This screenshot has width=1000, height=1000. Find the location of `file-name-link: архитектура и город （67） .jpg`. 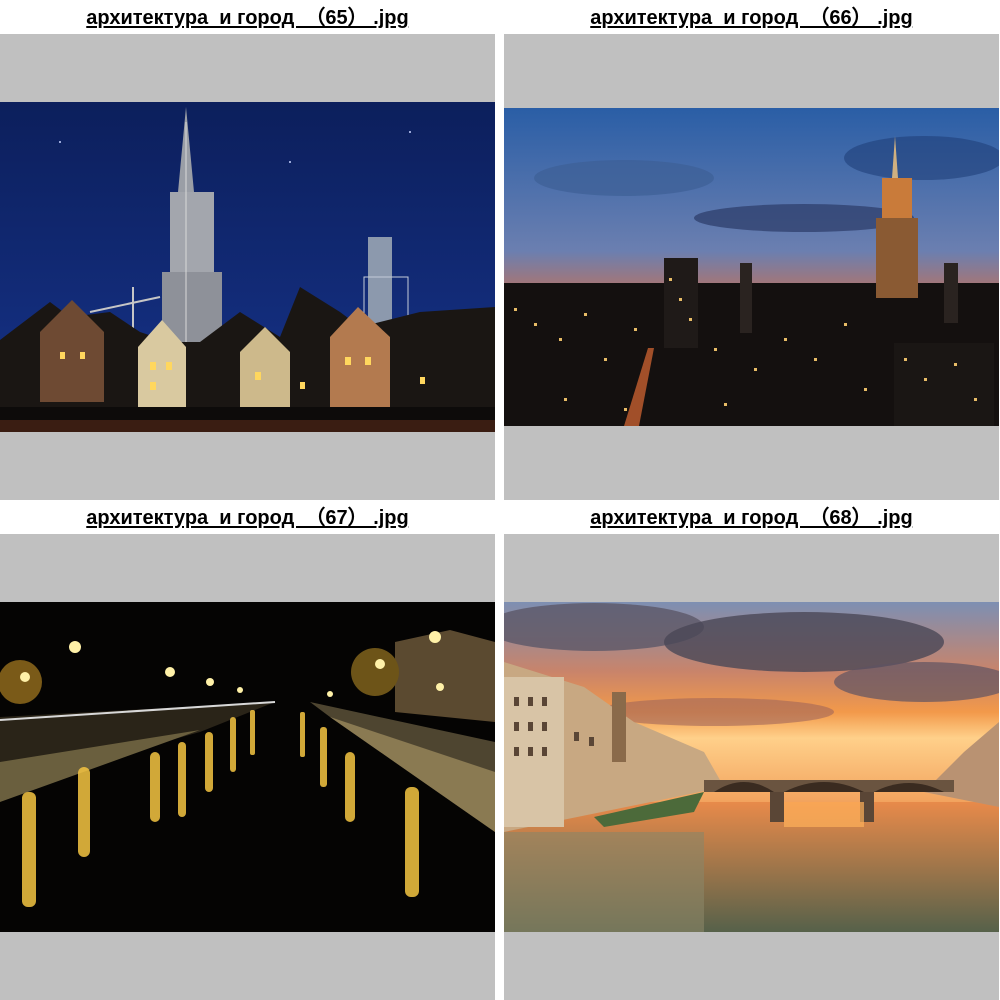

file-name-link: архитектура и город （67） .jpg is located at coordinates (247, 517).